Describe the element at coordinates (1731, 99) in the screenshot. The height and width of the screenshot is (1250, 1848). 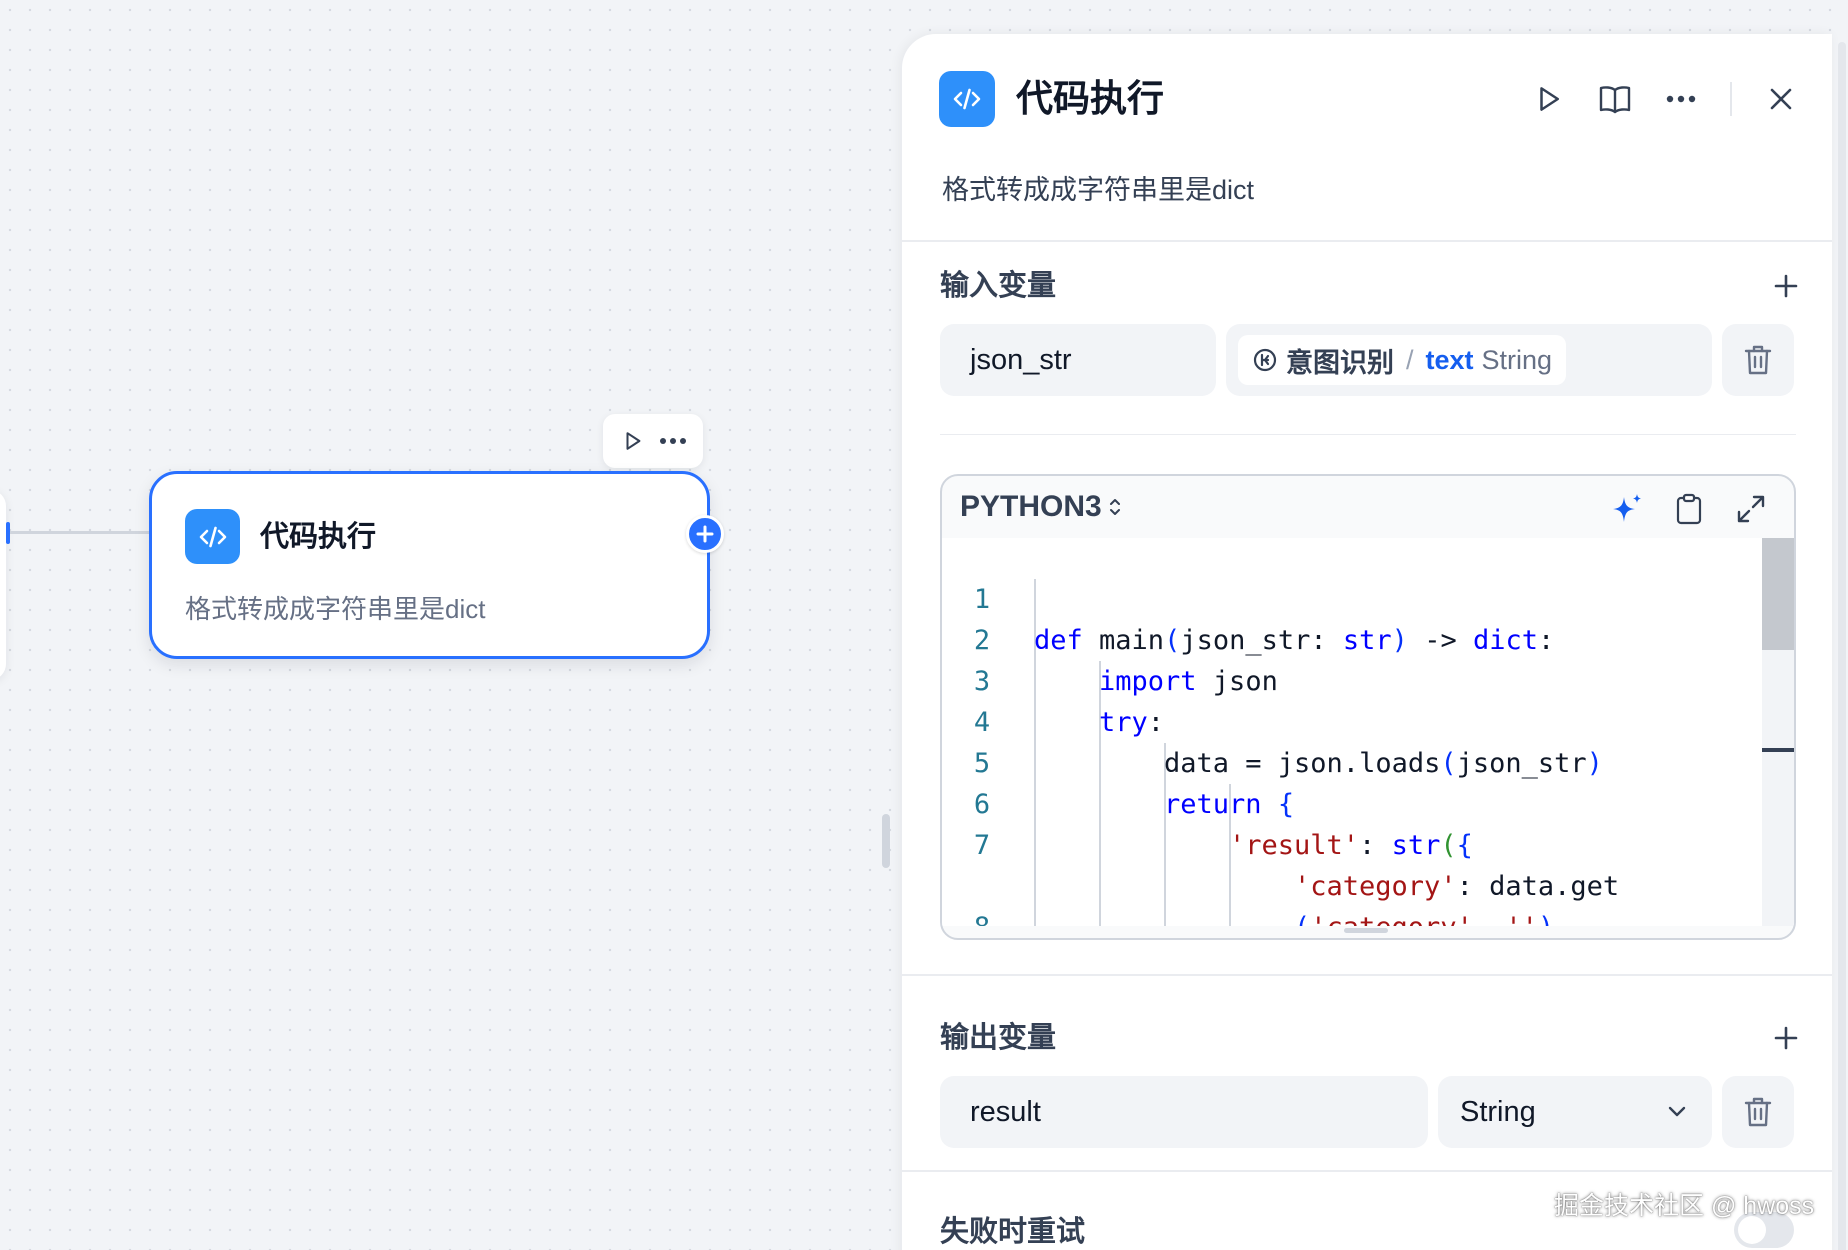
I see `toolbar-divider` at that location.